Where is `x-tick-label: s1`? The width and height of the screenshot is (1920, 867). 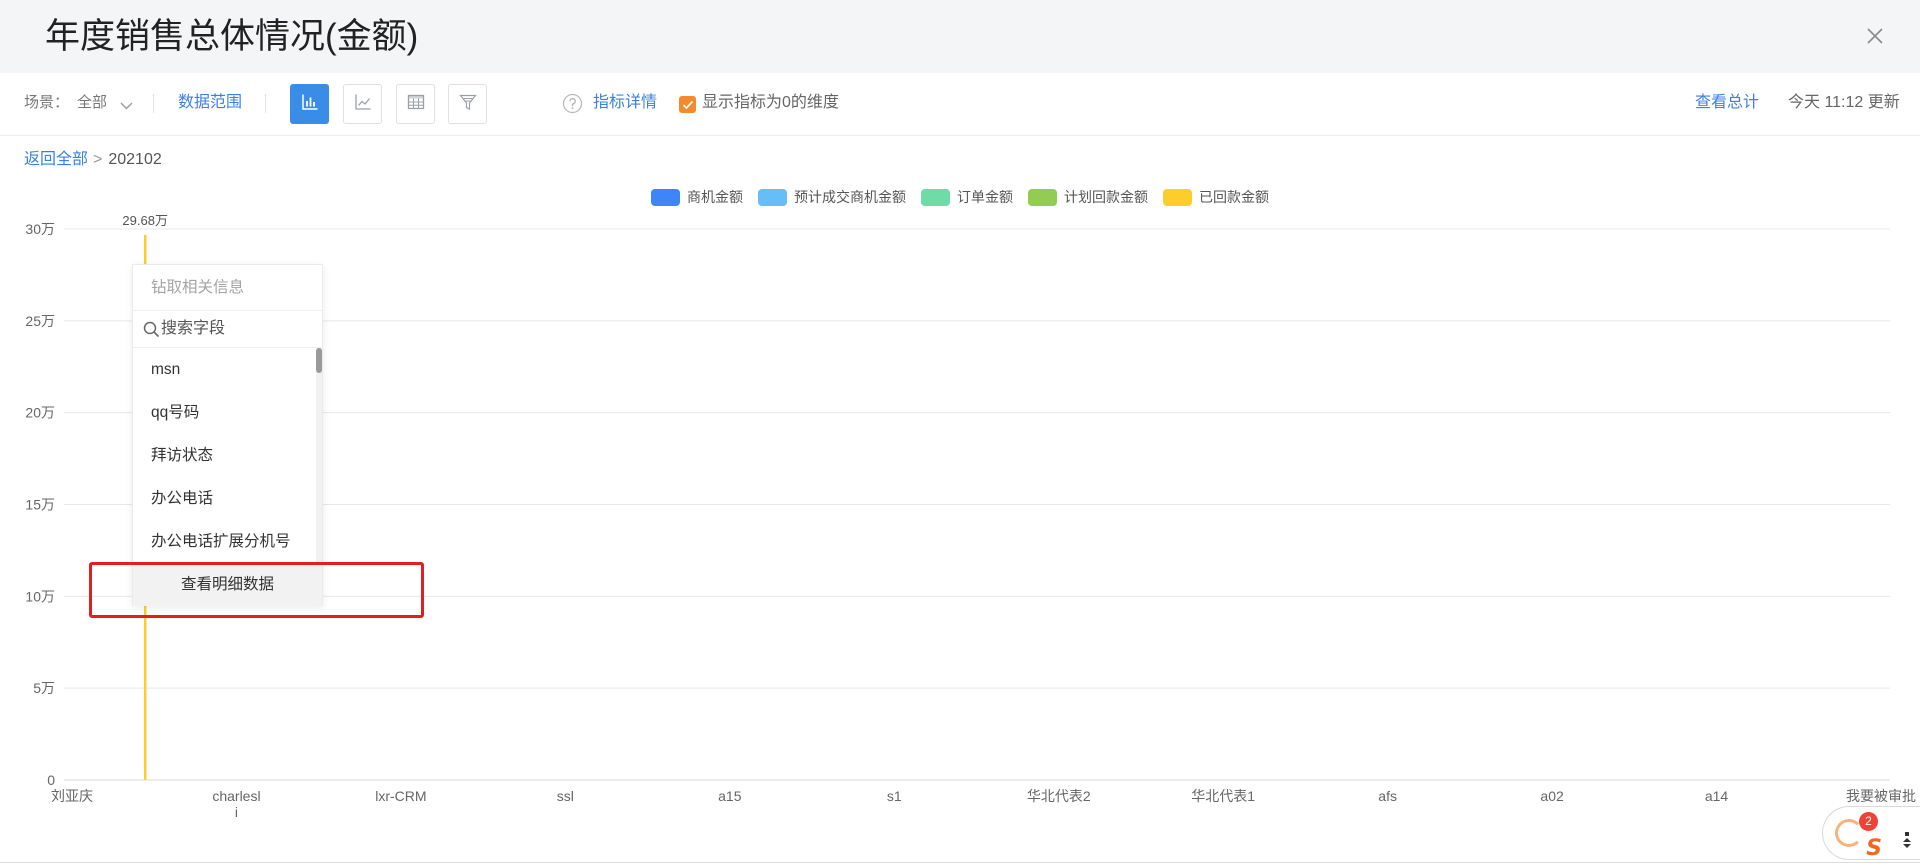 x-tick-label: s1 is located at coordinates (894, 796).